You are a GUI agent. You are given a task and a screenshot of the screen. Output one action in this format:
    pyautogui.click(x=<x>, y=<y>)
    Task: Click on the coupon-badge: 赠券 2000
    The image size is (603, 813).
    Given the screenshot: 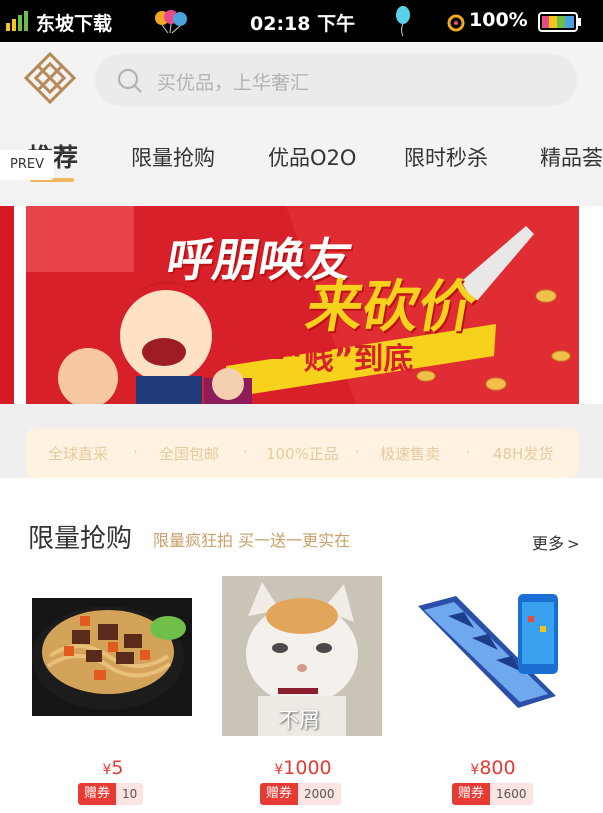 What is the action you would take?
    pyautogui.click(x=300, y=794)
    